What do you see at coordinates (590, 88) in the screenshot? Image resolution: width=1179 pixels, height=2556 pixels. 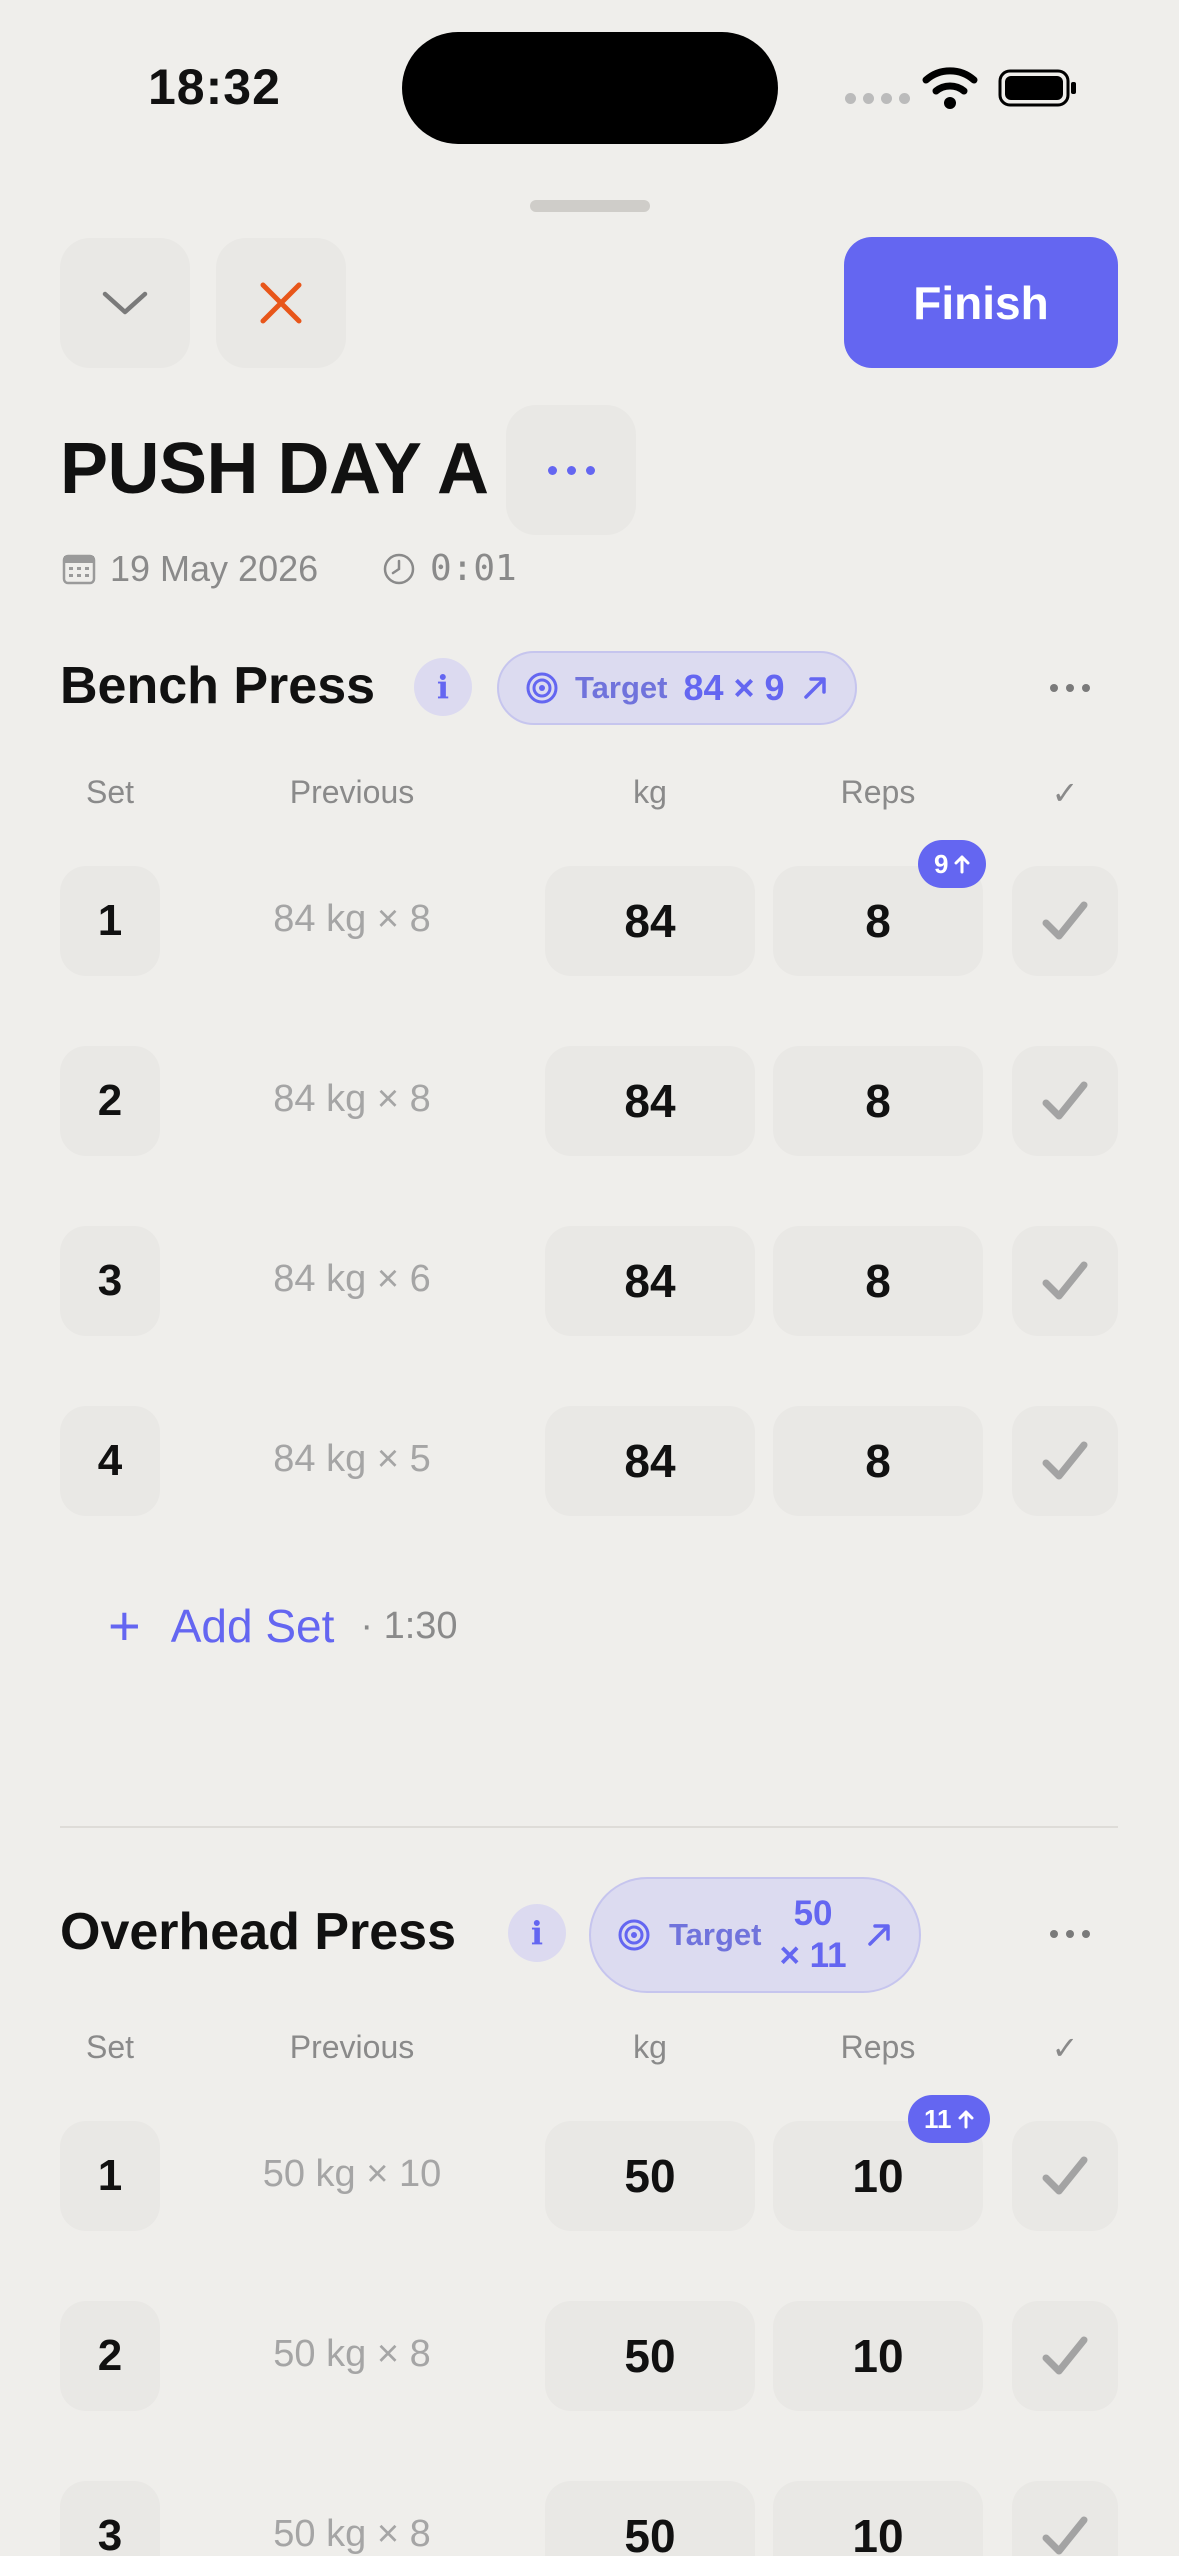 I see `dynamic-island` at bounding box center [590, 88].